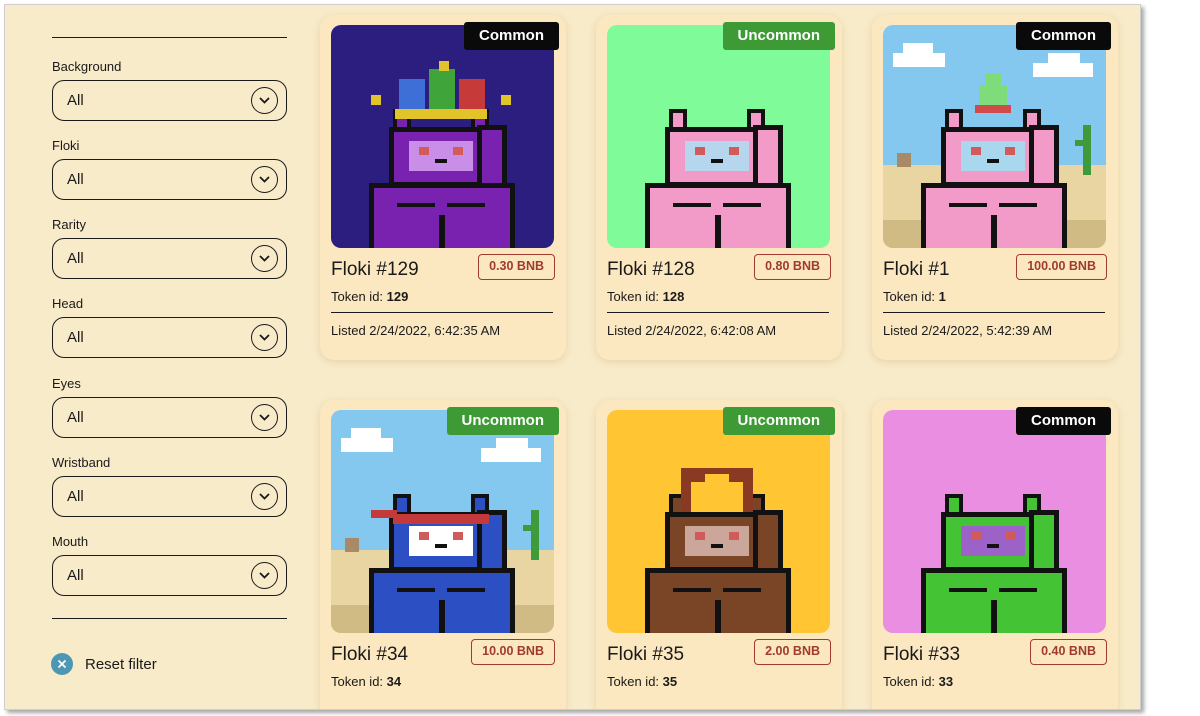  What do you see at coordinates (169, 417) in the screenshot?
I see `eyes-select: All` at bounding box center [169, 417].